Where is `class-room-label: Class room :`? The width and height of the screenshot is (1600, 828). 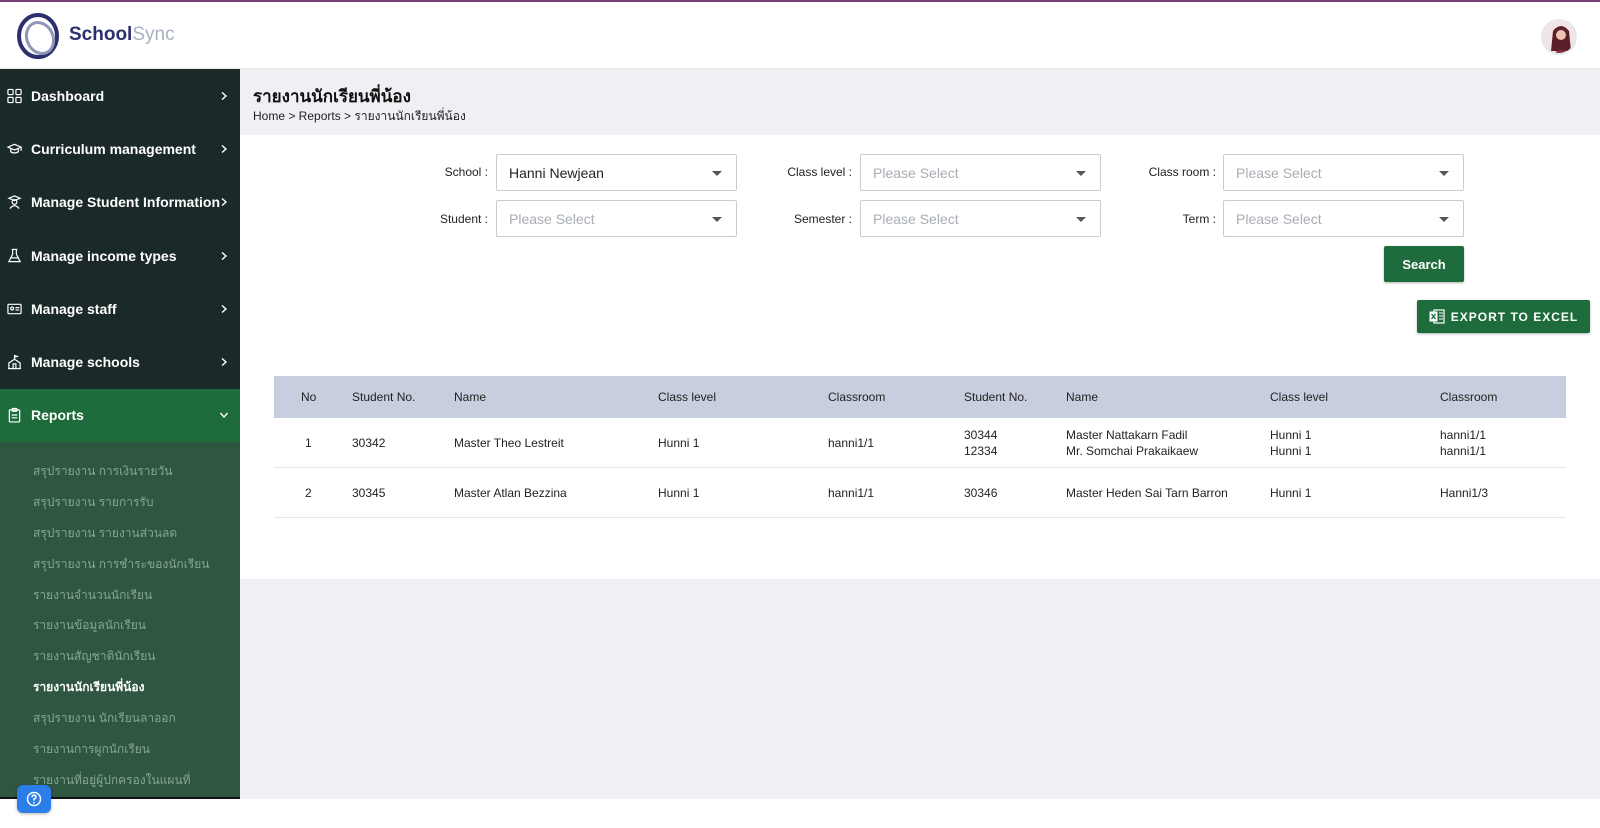 class-room-label: Class room : is located at coordinates (1182, 172).